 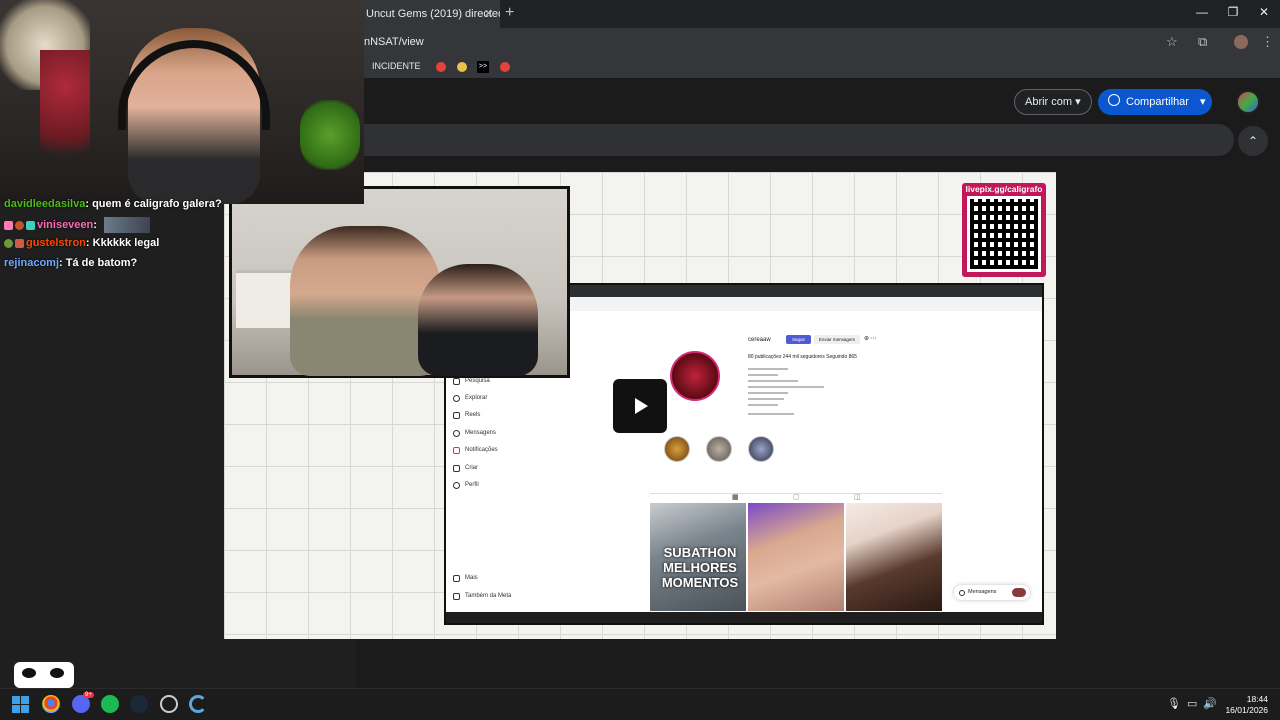 I want to click on play-icon, so click(x=641, y=406).